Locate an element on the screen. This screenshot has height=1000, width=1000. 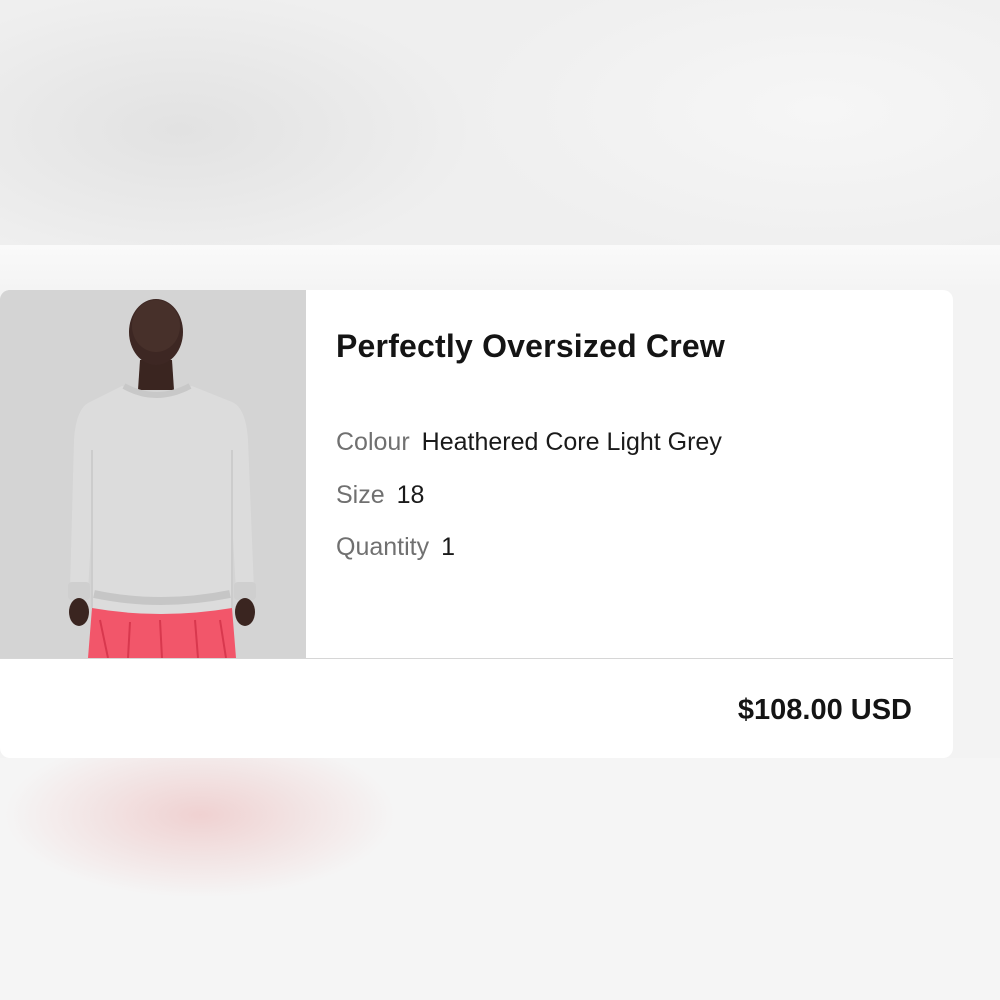
blurred-background-band is located at coordinates (500, 267).